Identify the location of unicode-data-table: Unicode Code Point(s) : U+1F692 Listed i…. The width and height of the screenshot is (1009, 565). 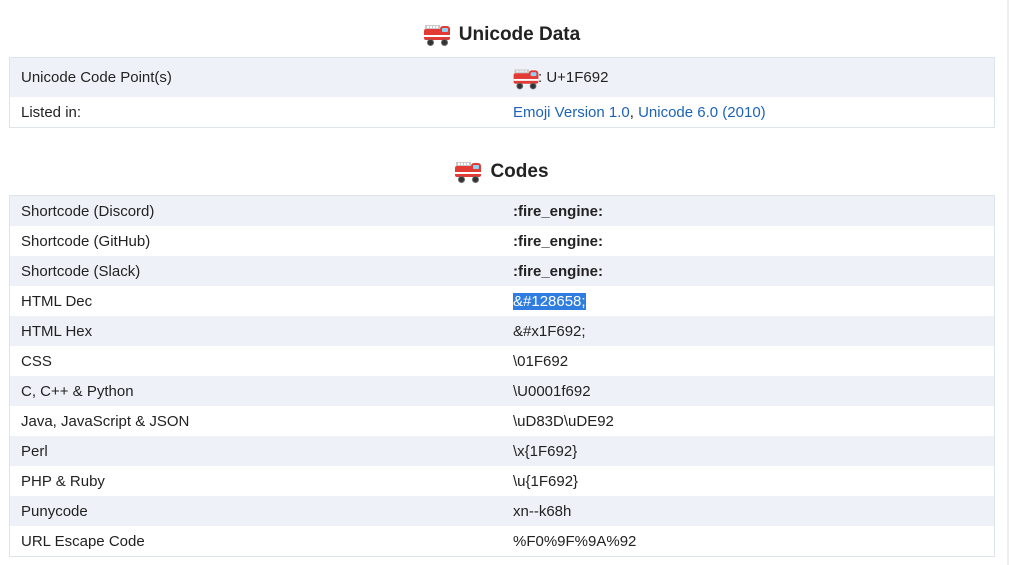
(502, 92).